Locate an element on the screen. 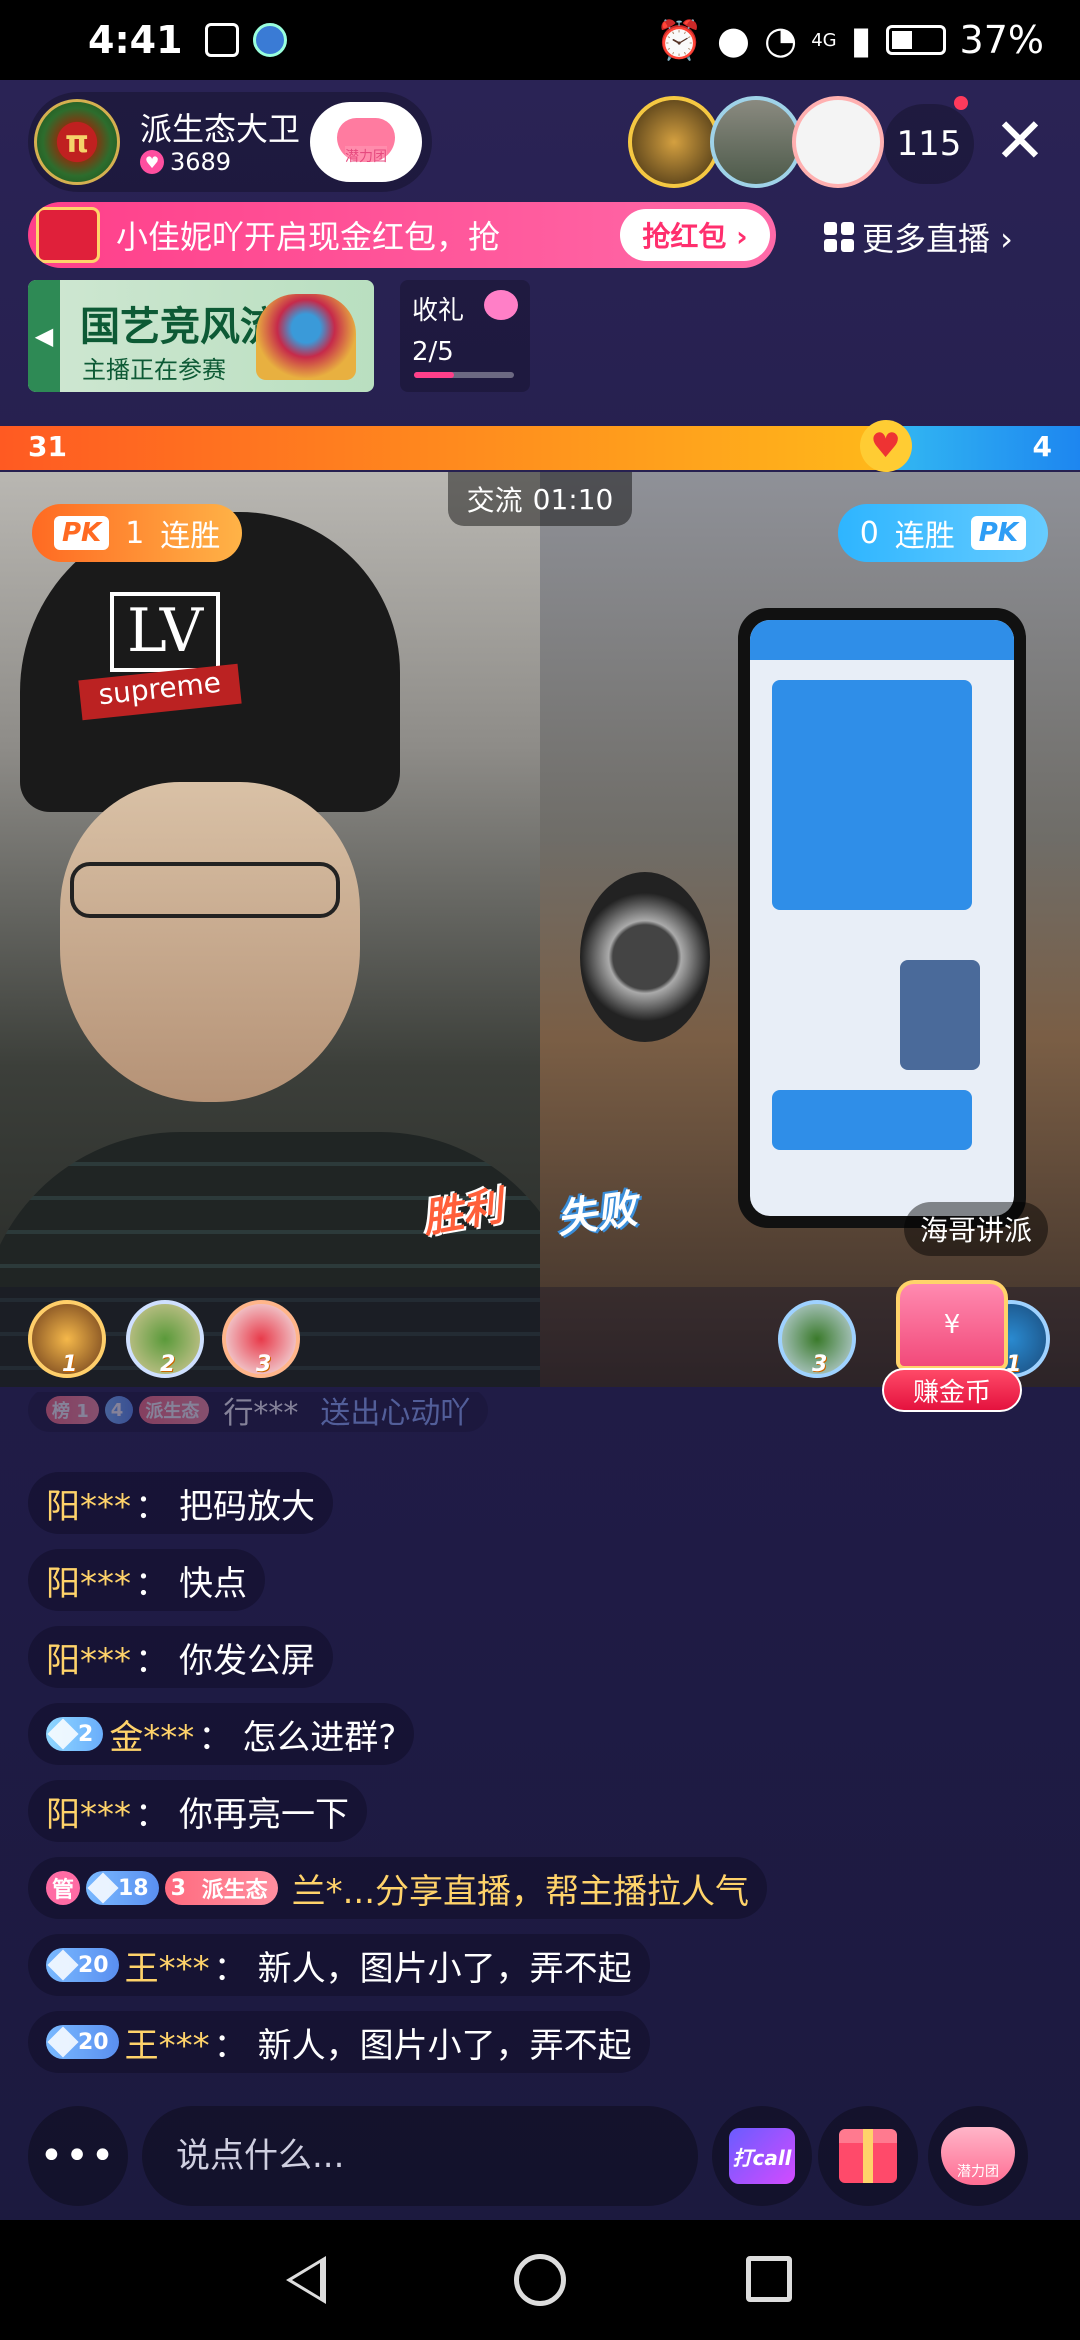 The image size is (1080, 2340). pk-timer: 交流 01:10 is located at coordinates (540, 499).